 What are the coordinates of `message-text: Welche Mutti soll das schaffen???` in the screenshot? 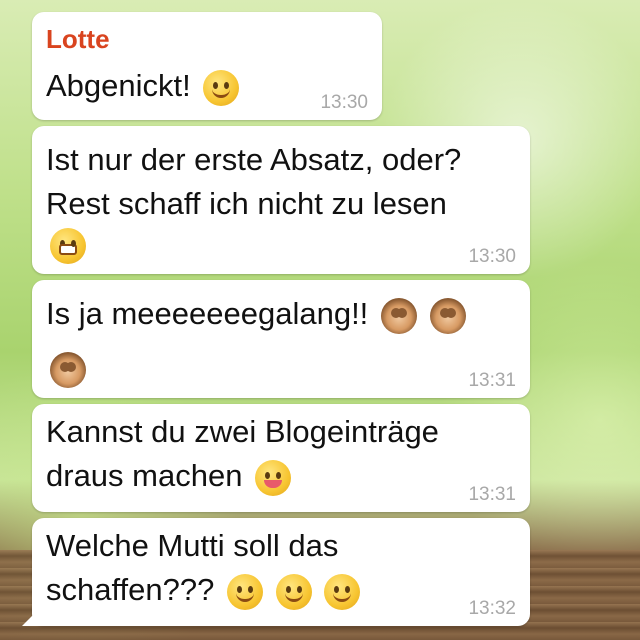 It's located at (203, 568).